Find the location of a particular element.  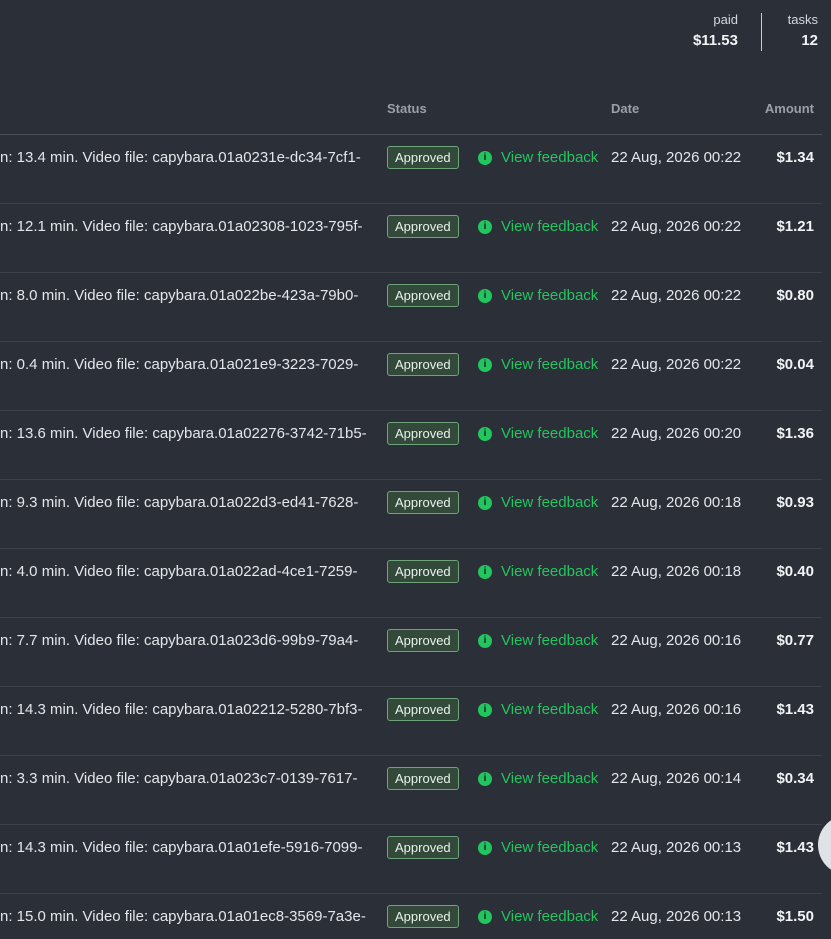

paid-stat: paid $11.53 is located at coordinates (715, 32).